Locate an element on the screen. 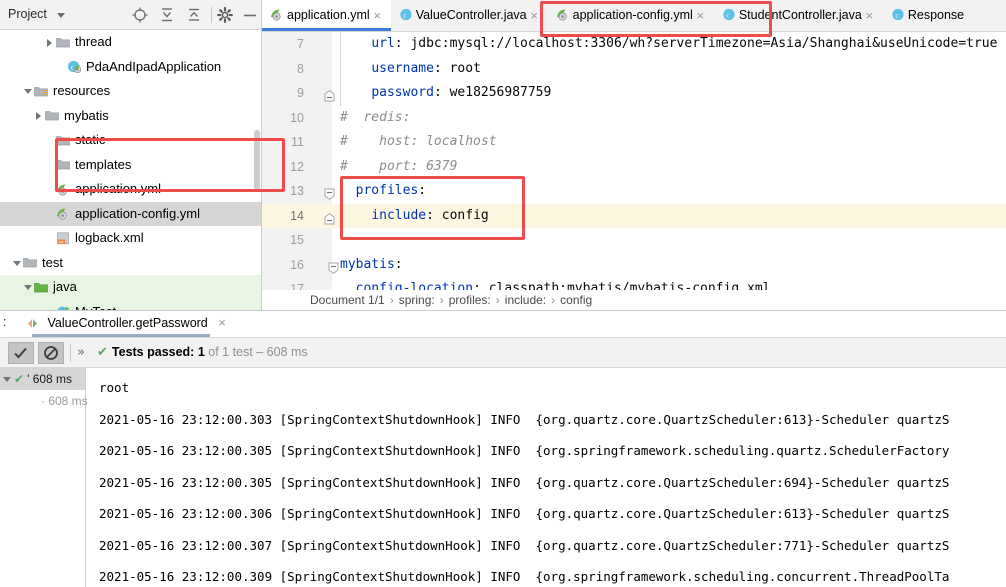 This screenshot has height=587, width=1006. expand-all-icon is located at coordinates (167, 15).